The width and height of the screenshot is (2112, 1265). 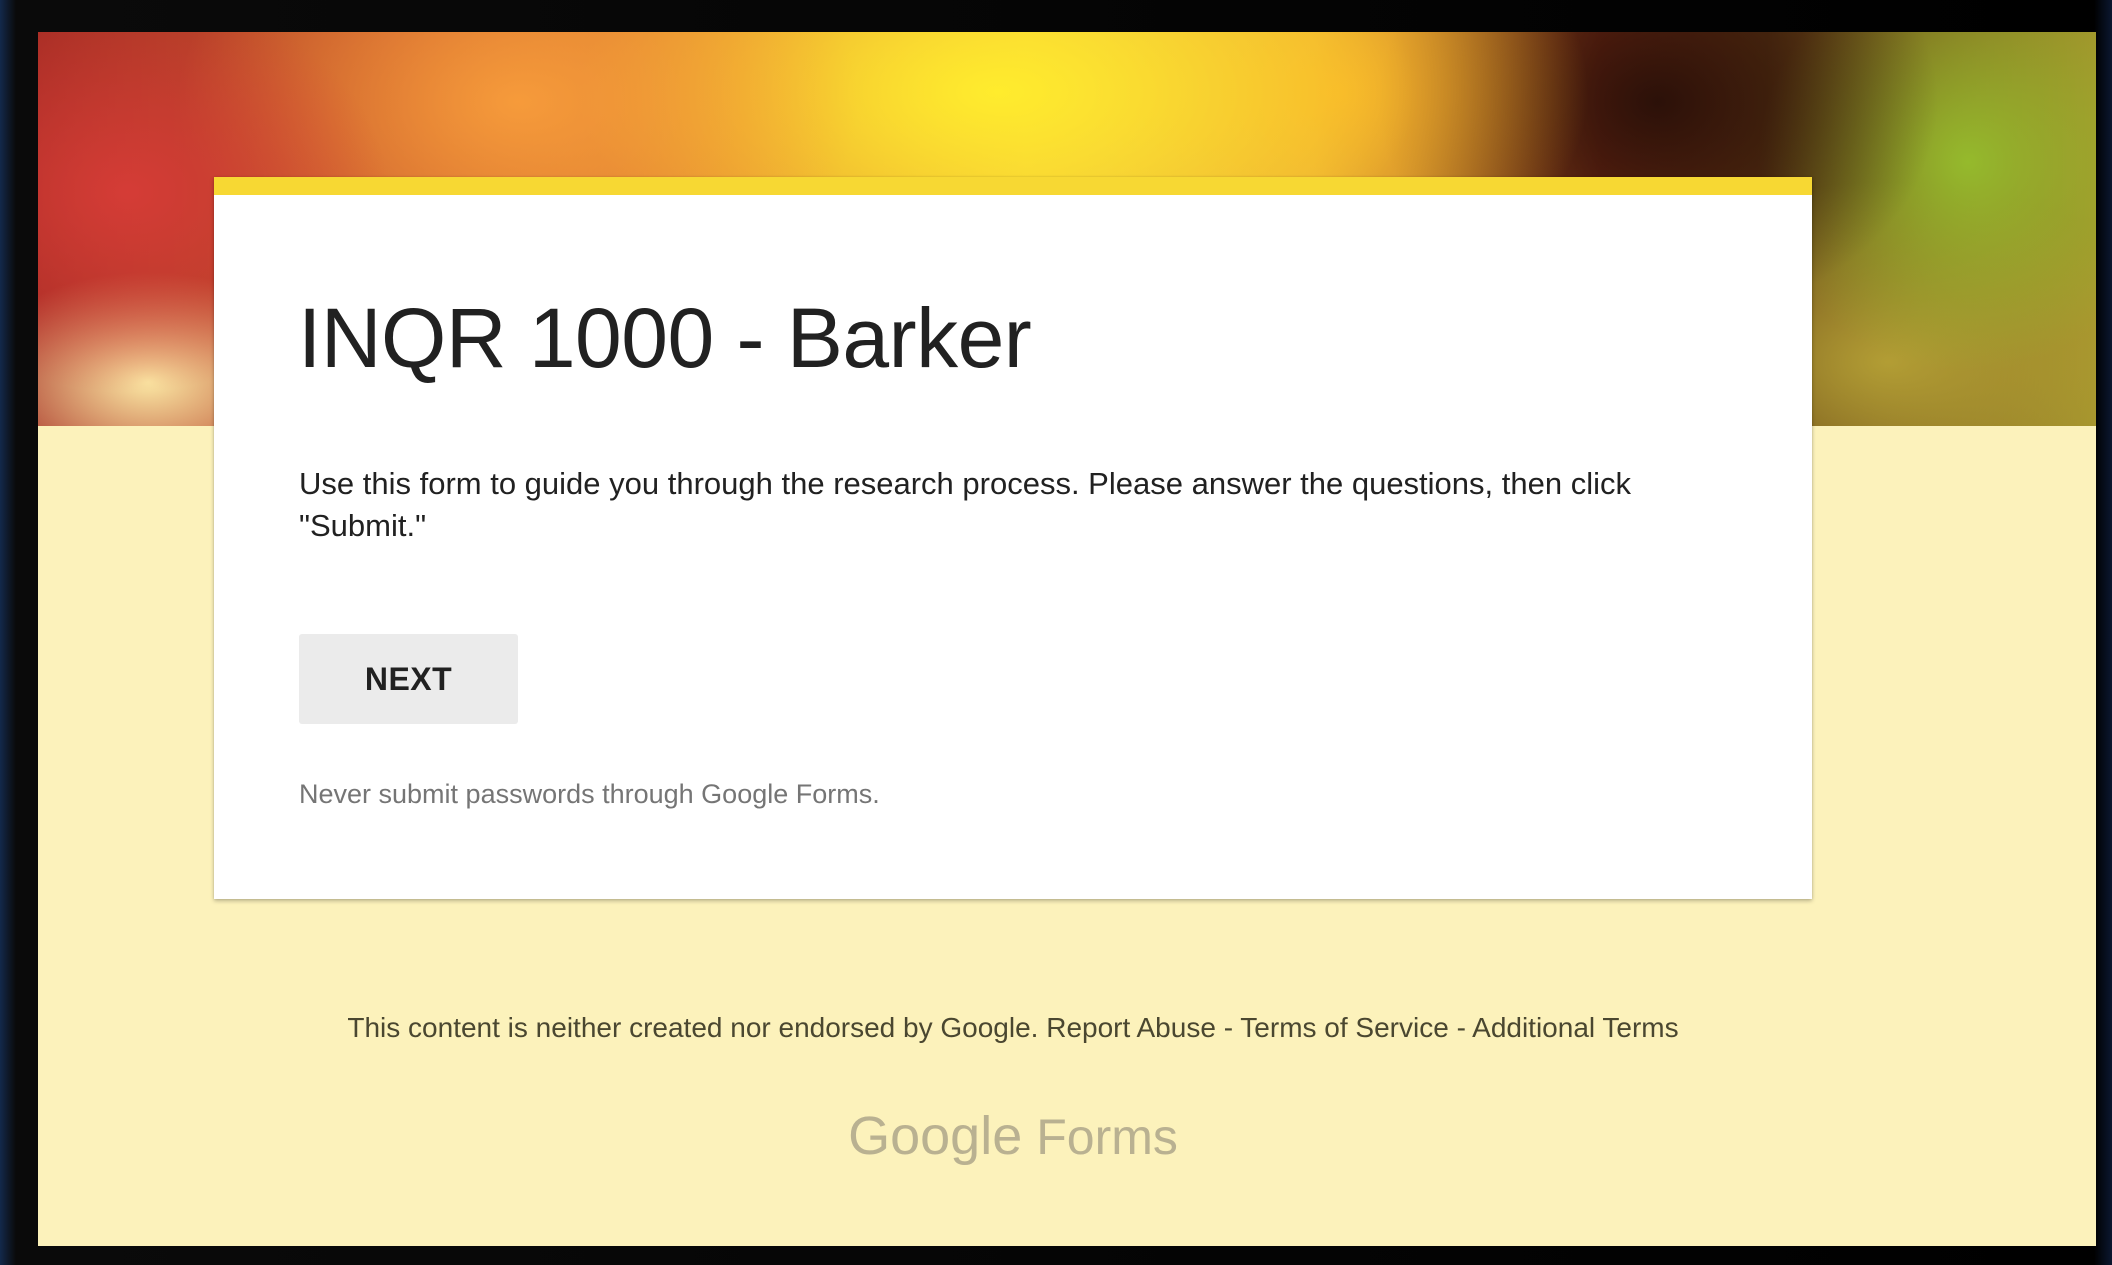 What do you see at coordinates (1107, 1137) in the screenshot?
I see `forms-wordmark: Forms` at bounding box center [1107, 1137].